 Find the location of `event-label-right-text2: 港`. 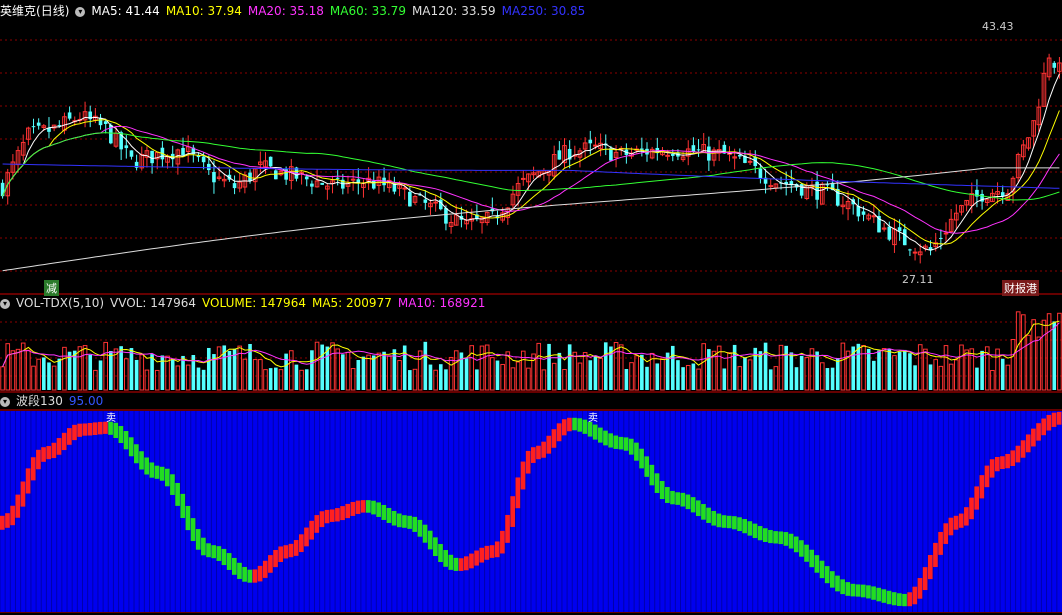

event-label-right-text2: 港 is located at coordinates (1031, 288).